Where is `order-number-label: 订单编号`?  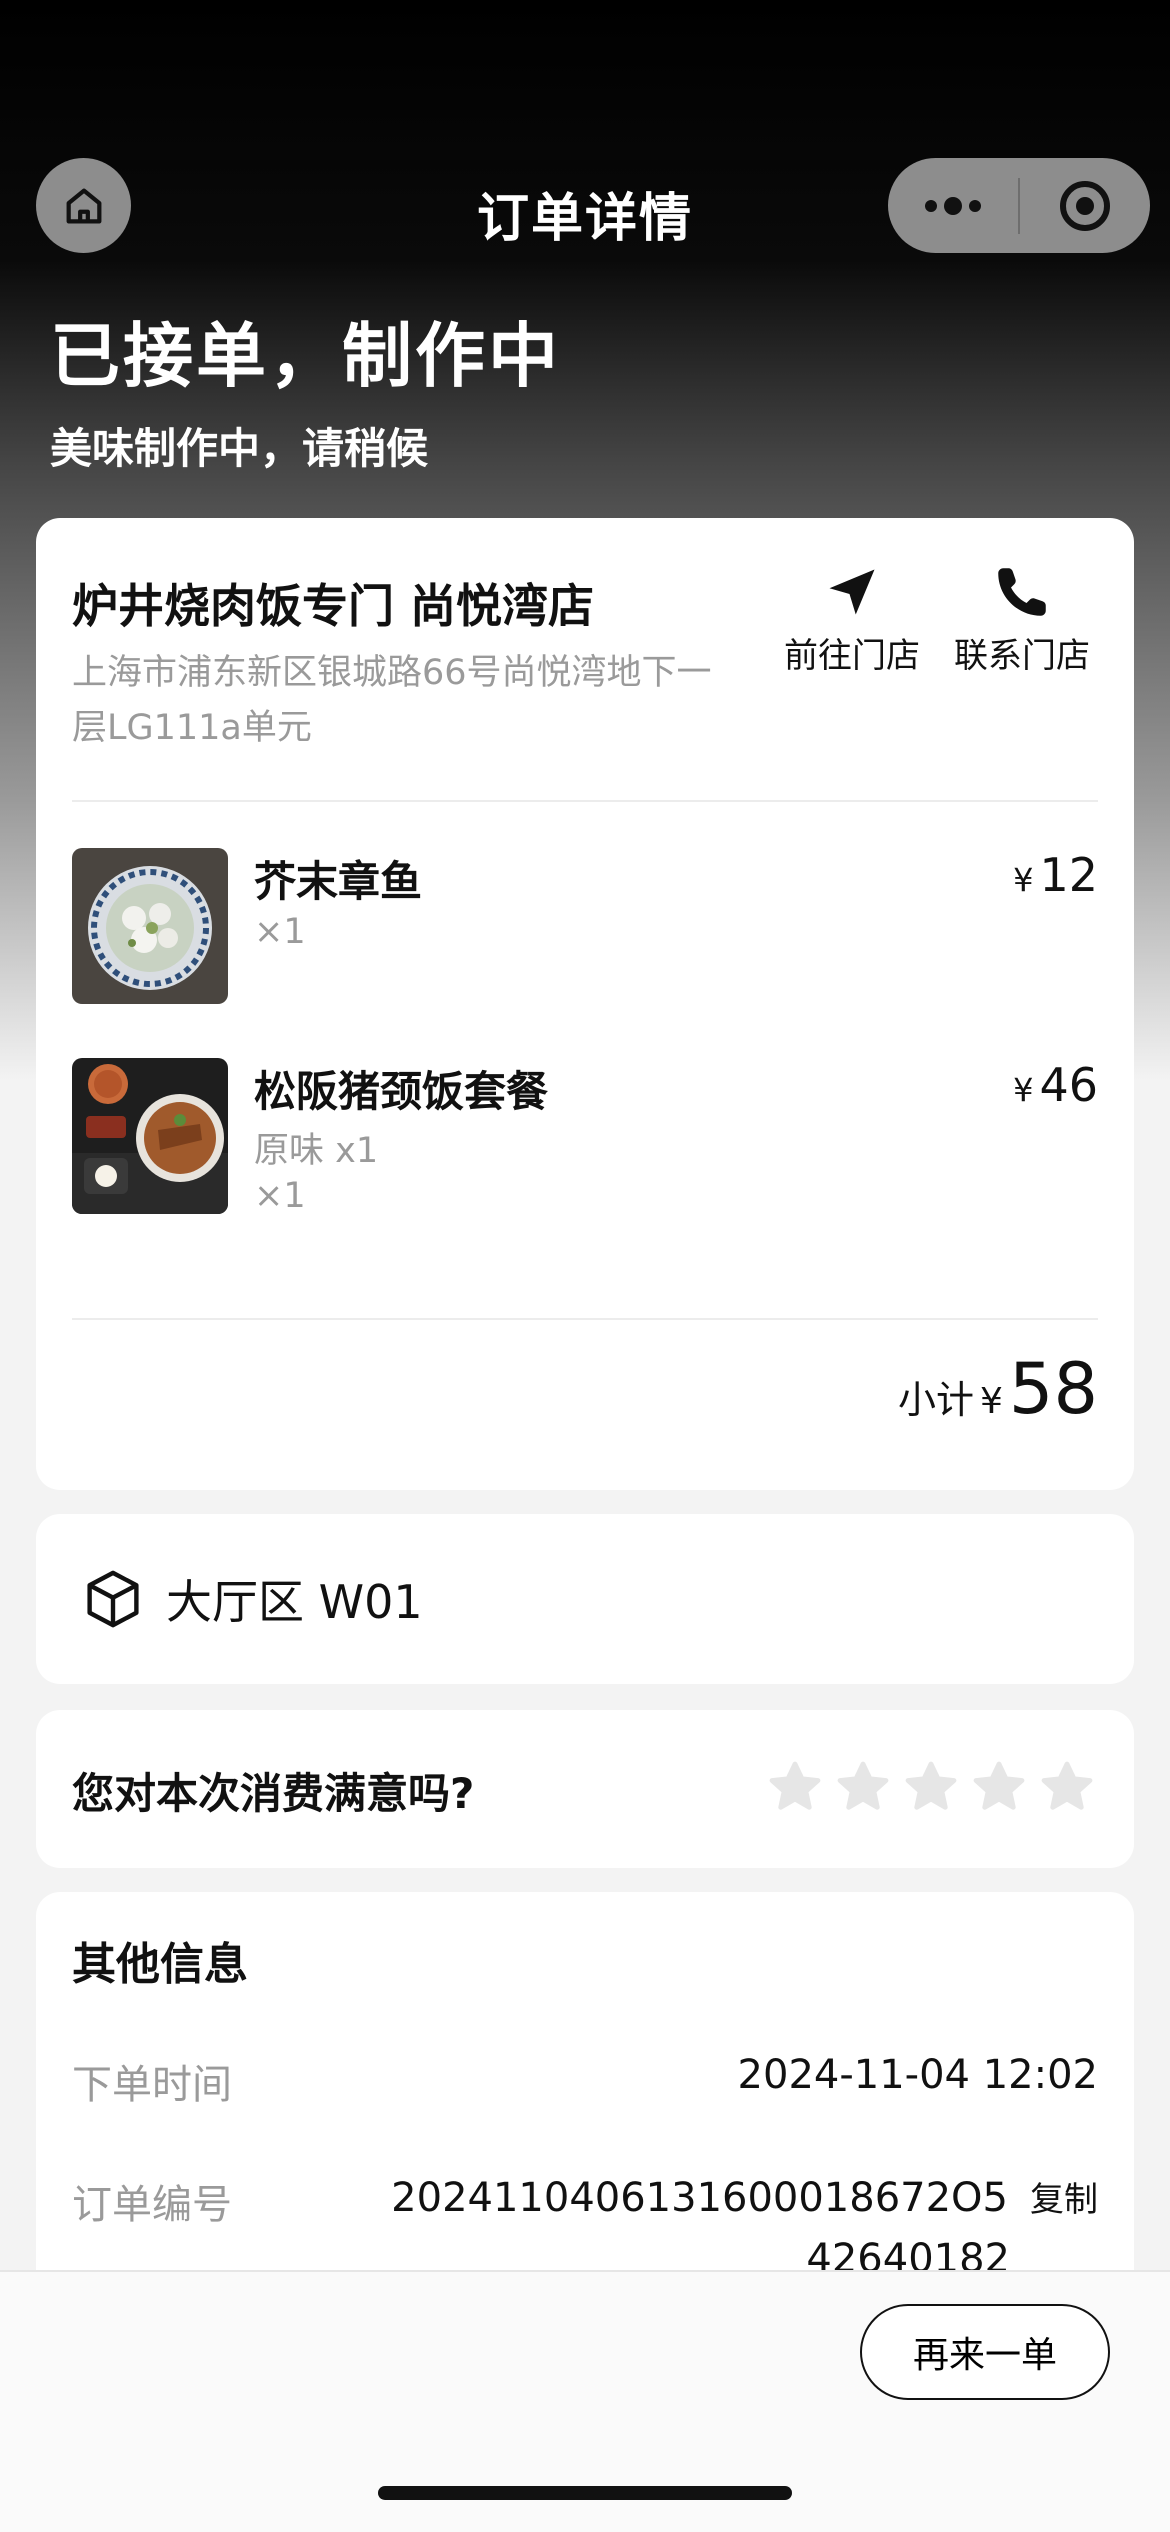 order-number-label: 订单编号 is located at coordinates (152, 2205).